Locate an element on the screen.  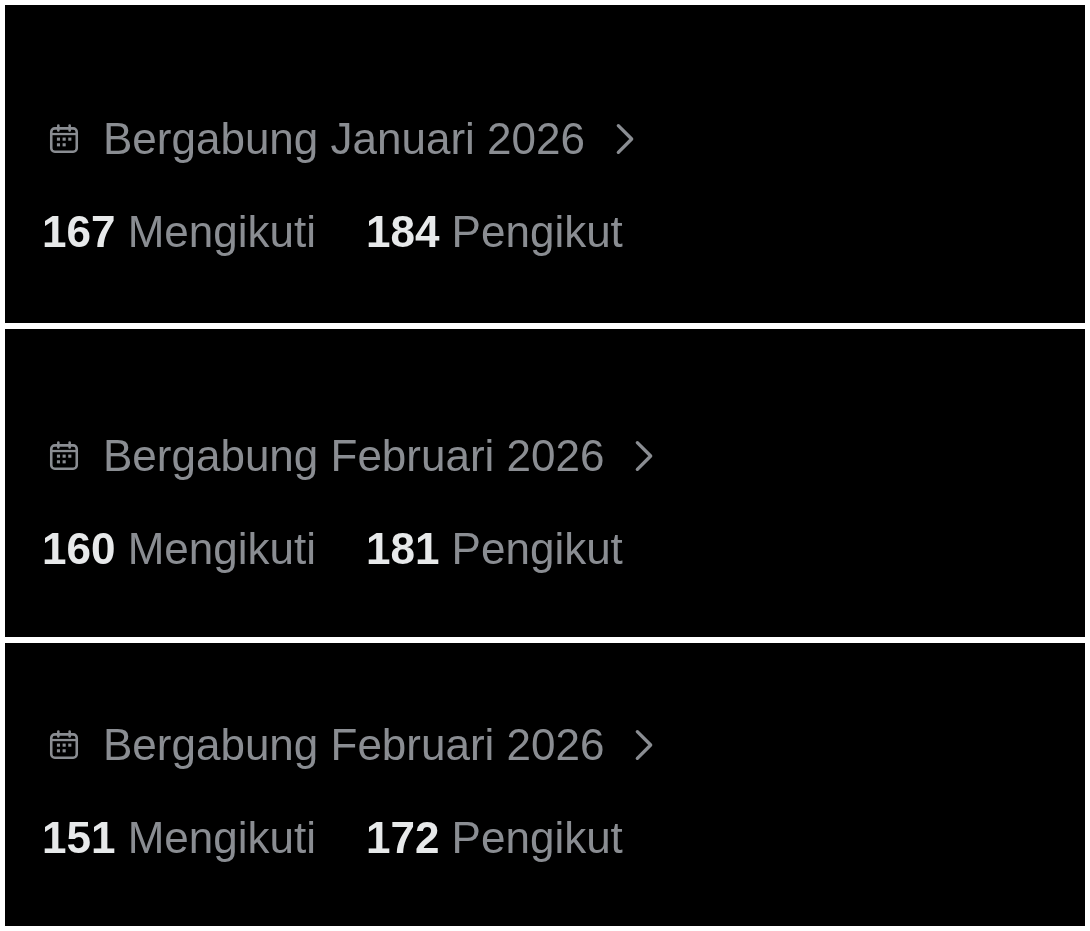
joined-date-link: Bergabung Januari 2026 is located at coordinates (341, 138).